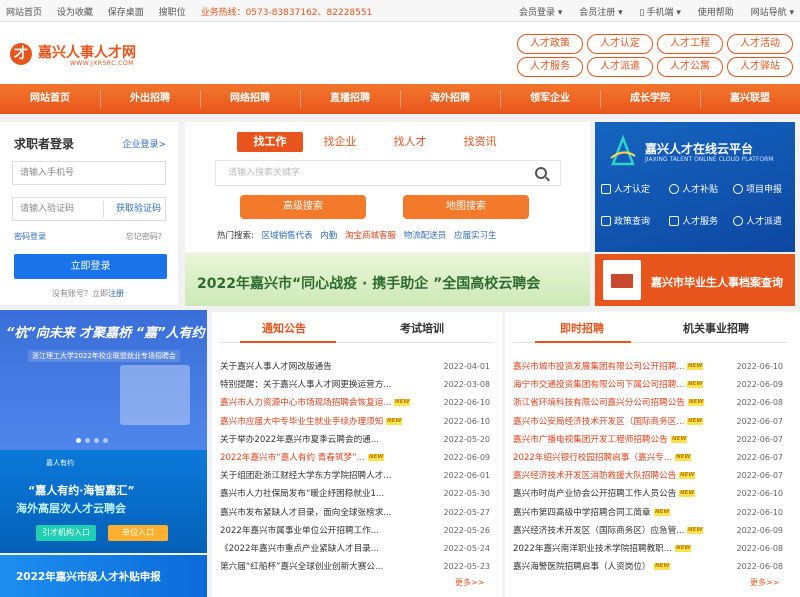 This screenshot has height=597, width=800. Describe the element at coordinates (103, 501) in the screenshot. I see `overseas-talent-banner: 嘉人有约 “嘉人有约·海智嘉汇” 海外高层次人才云聘会 引才机构入口 单位入口` at that location.